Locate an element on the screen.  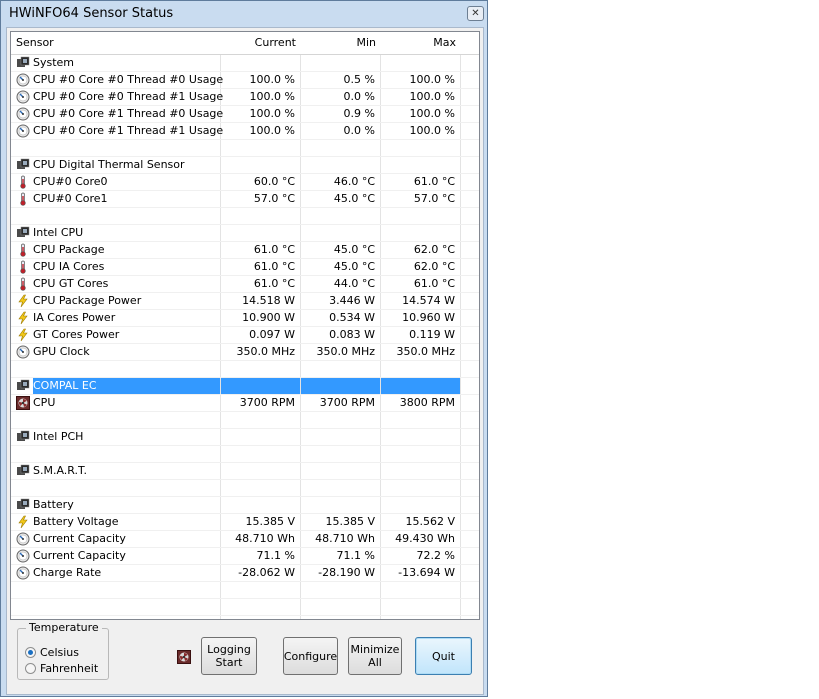
sensor-group-row: Intel CPU is located at coordinates (245, 233).